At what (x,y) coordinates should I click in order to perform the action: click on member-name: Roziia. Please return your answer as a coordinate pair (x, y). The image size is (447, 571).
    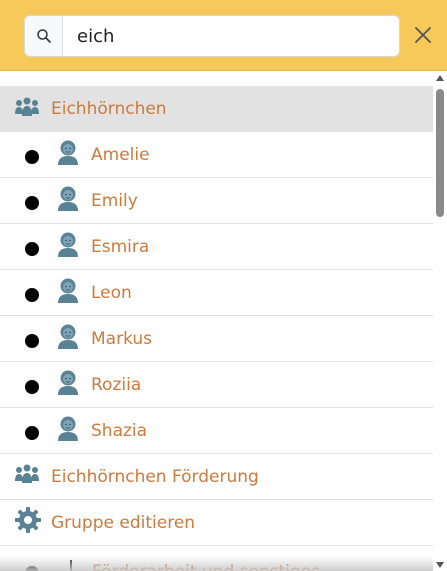
    Looking at the image, I should click on (116, 384).